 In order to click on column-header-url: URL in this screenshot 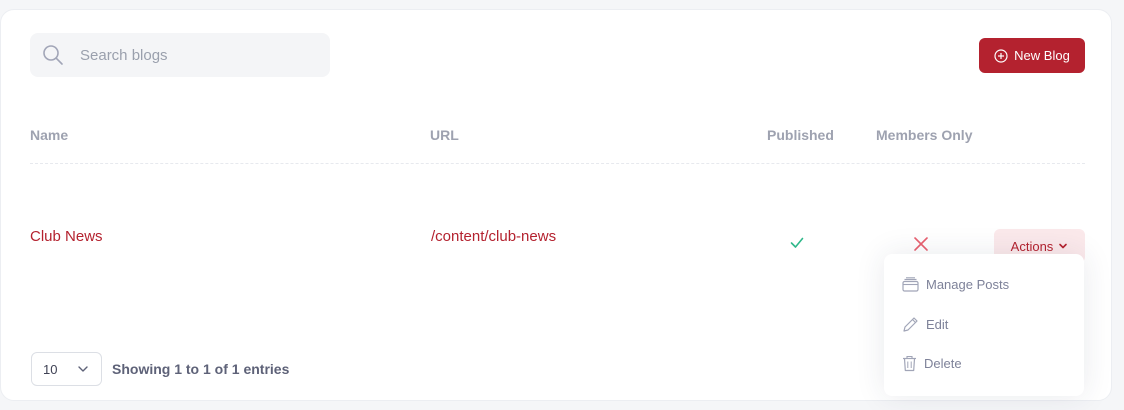, I will do `click(444, 135)`.